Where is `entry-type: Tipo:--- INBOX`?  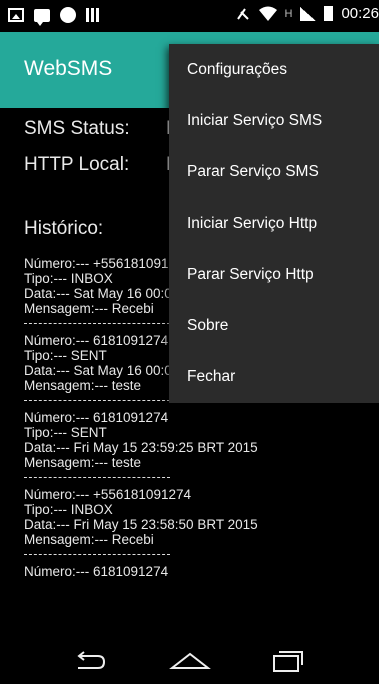
entry-type: Tipo:--- INBOX is located at coordinates (68, 509).